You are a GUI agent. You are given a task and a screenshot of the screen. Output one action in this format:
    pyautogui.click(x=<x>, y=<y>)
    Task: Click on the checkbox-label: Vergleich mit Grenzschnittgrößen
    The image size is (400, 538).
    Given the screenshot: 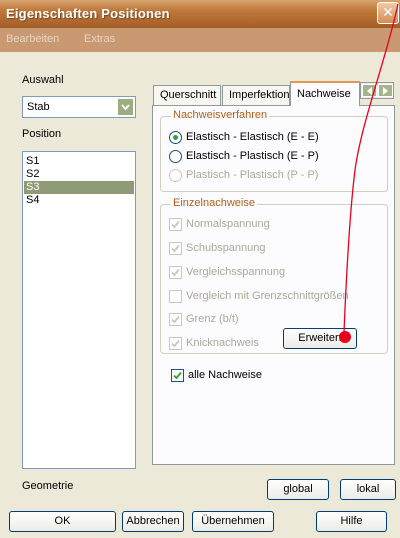 What is the action you would take?
    pyautogui.click(x=267, y=296)
    